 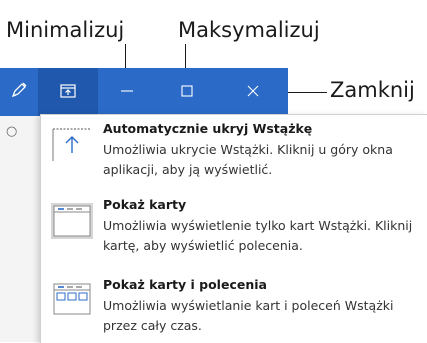 I want to click on menu-item-title: Pokaż karty i polecenia, so click(x=185, y=284).